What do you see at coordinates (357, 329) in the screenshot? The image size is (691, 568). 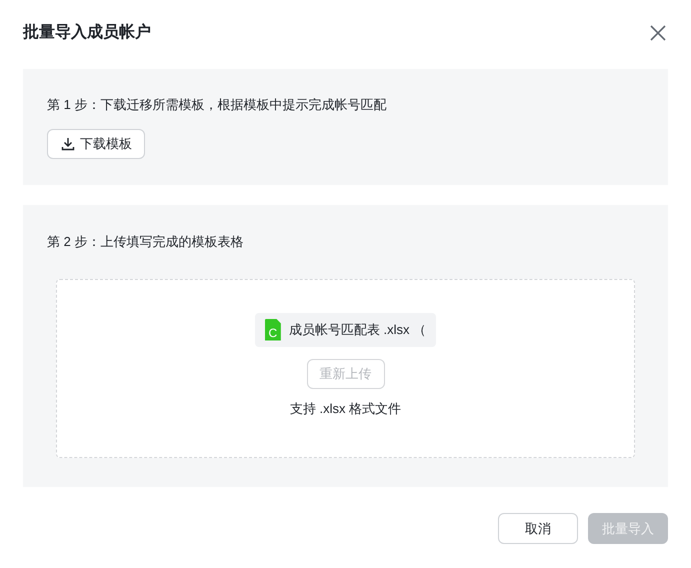 I see `file-name: 成员帐号匹配表 .xlsx （` at bounding box center [357, 329].